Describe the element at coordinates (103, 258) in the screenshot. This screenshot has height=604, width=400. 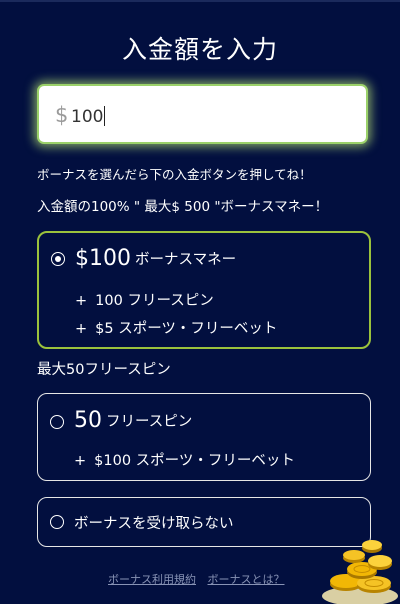
I see `bonus-amount: $100` at that location.